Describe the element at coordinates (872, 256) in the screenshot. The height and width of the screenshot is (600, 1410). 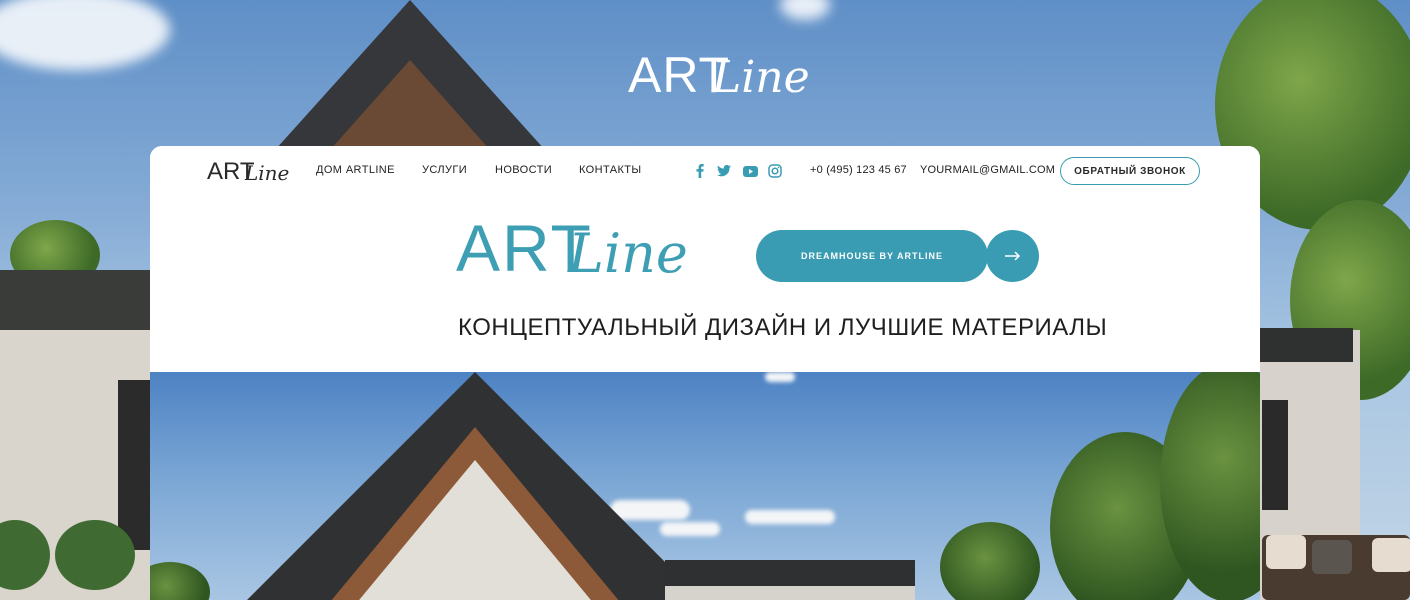
I see `dreamhouse-button: DREAMHOUSE BY ARTLINE` at that location.